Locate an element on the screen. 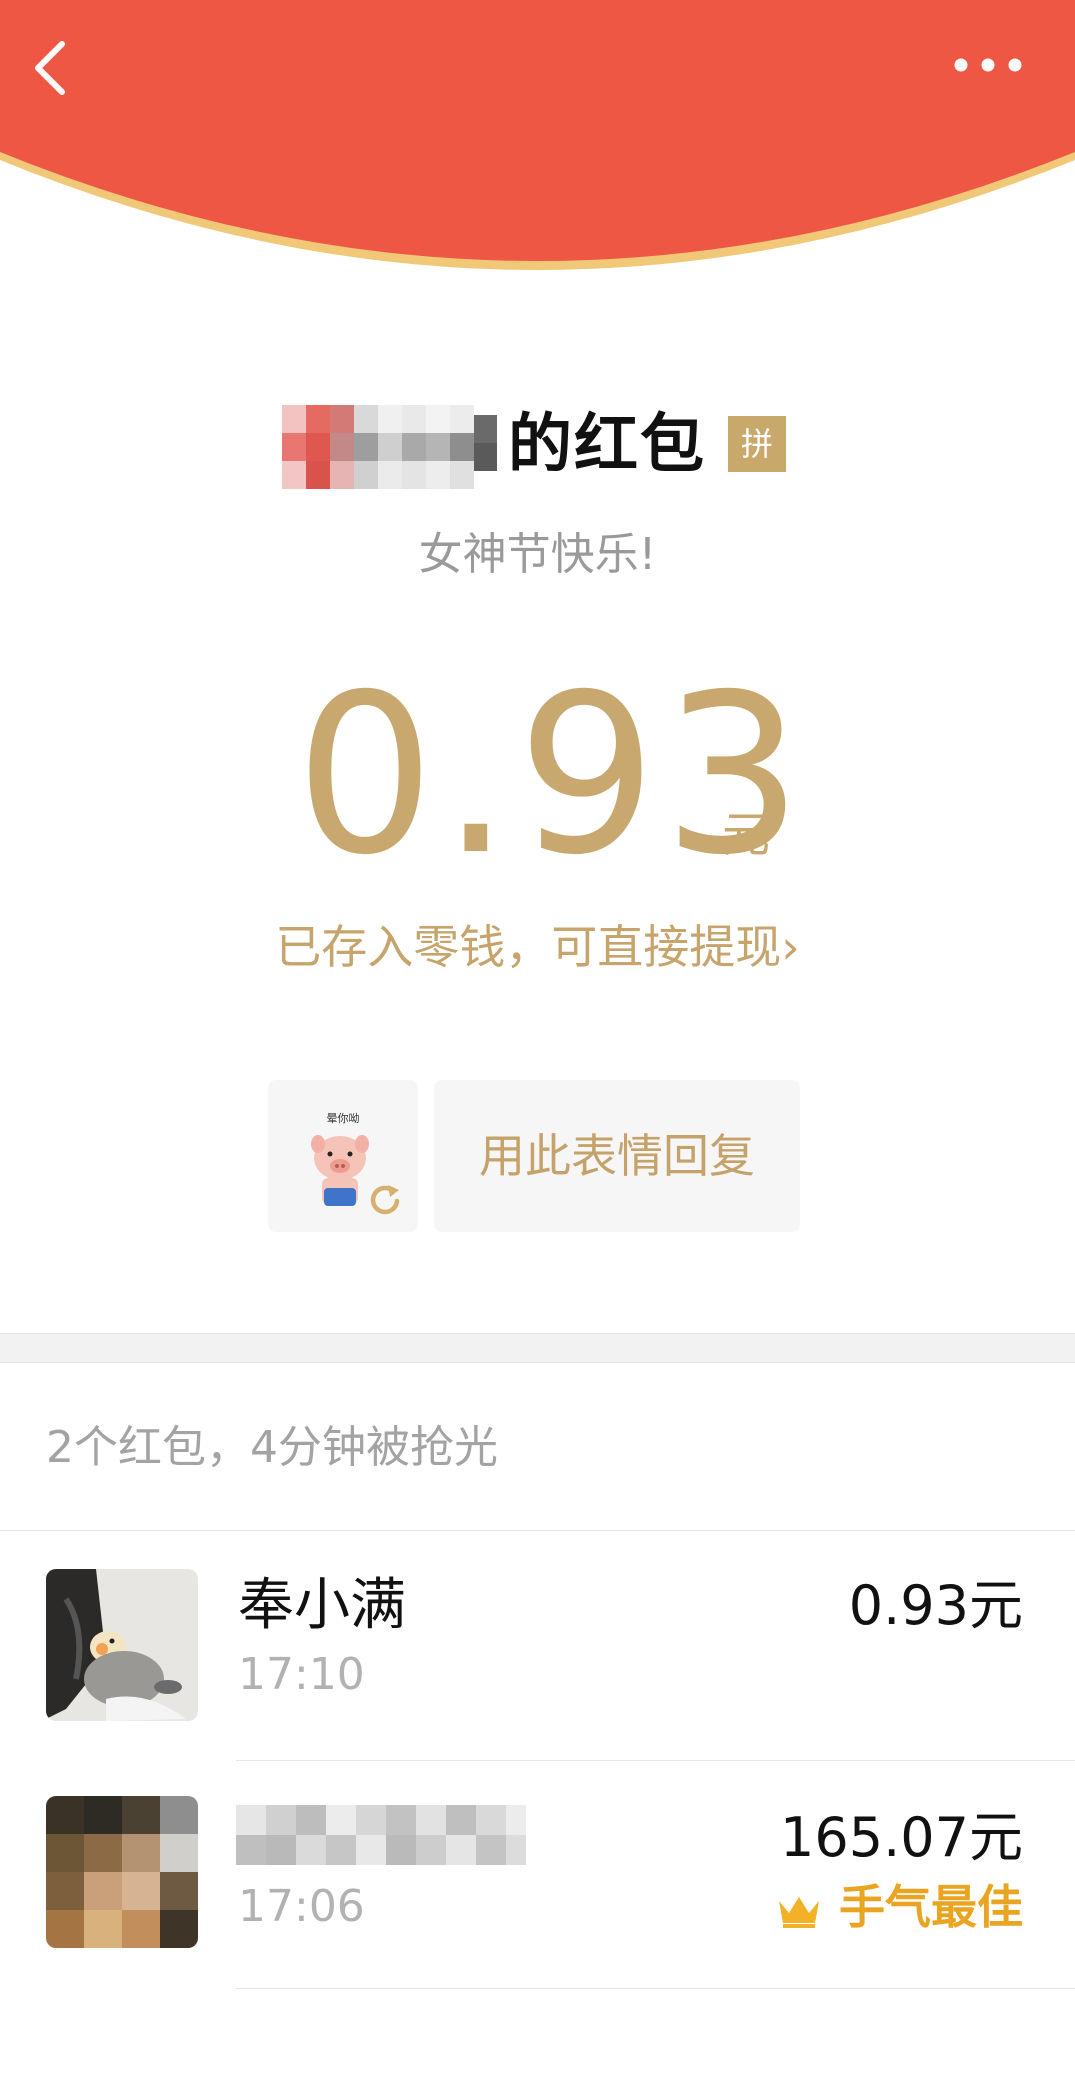 This screenshot has height=2075, width=1075. more-horizontal-icon is located at coordinates (988, 65).